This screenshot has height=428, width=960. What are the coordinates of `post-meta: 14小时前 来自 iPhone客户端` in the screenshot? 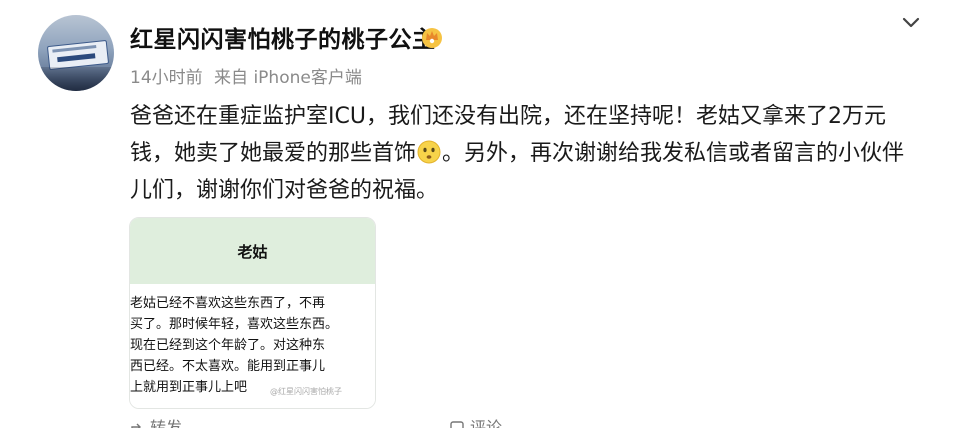 It's located at (246, 75).